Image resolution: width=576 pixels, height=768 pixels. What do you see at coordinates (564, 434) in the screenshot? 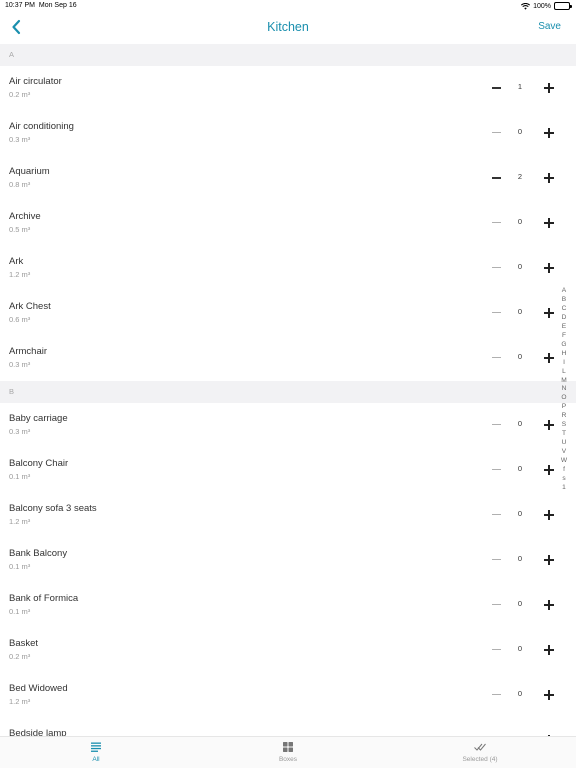
I see `index-letter: T` at bounding box center [564, 434].